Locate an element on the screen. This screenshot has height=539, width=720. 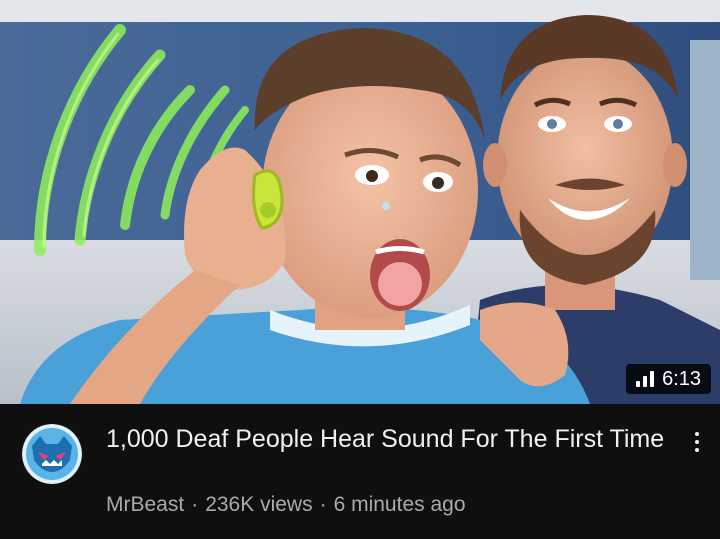
mrbeast-logo-icon is located at coordinates (52, 454).